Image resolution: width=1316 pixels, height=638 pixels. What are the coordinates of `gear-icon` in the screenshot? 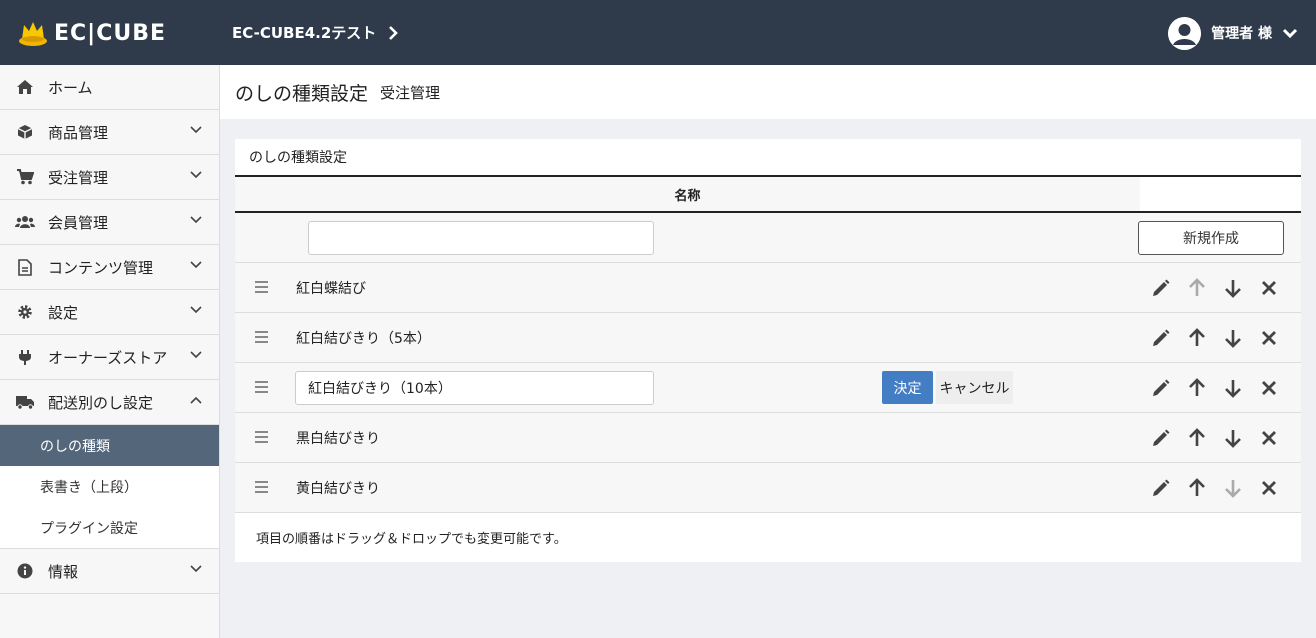 It's located at (25, 312).